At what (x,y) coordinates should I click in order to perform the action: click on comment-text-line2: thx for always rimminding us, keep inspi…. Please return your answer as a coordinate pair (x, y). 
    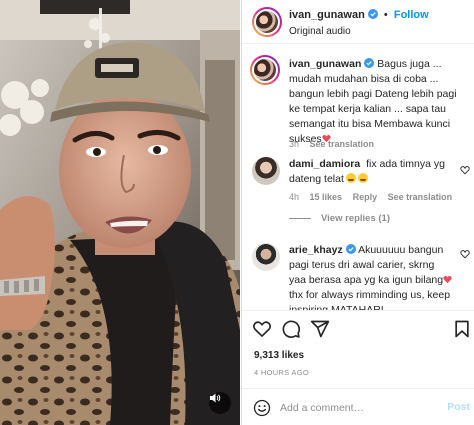
    Looking at the image, I should click on (370, 299).